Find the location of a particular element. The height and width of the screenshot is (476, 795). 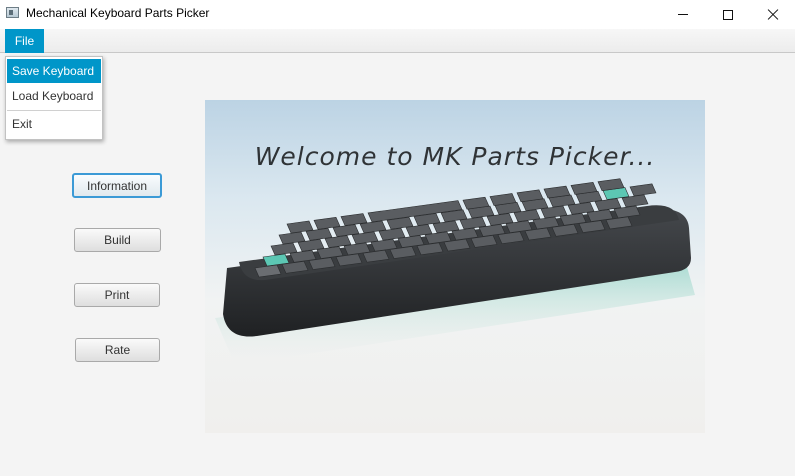

menu-item-load-keyboard: Load Keyboard is located at coordinates (54, 96).